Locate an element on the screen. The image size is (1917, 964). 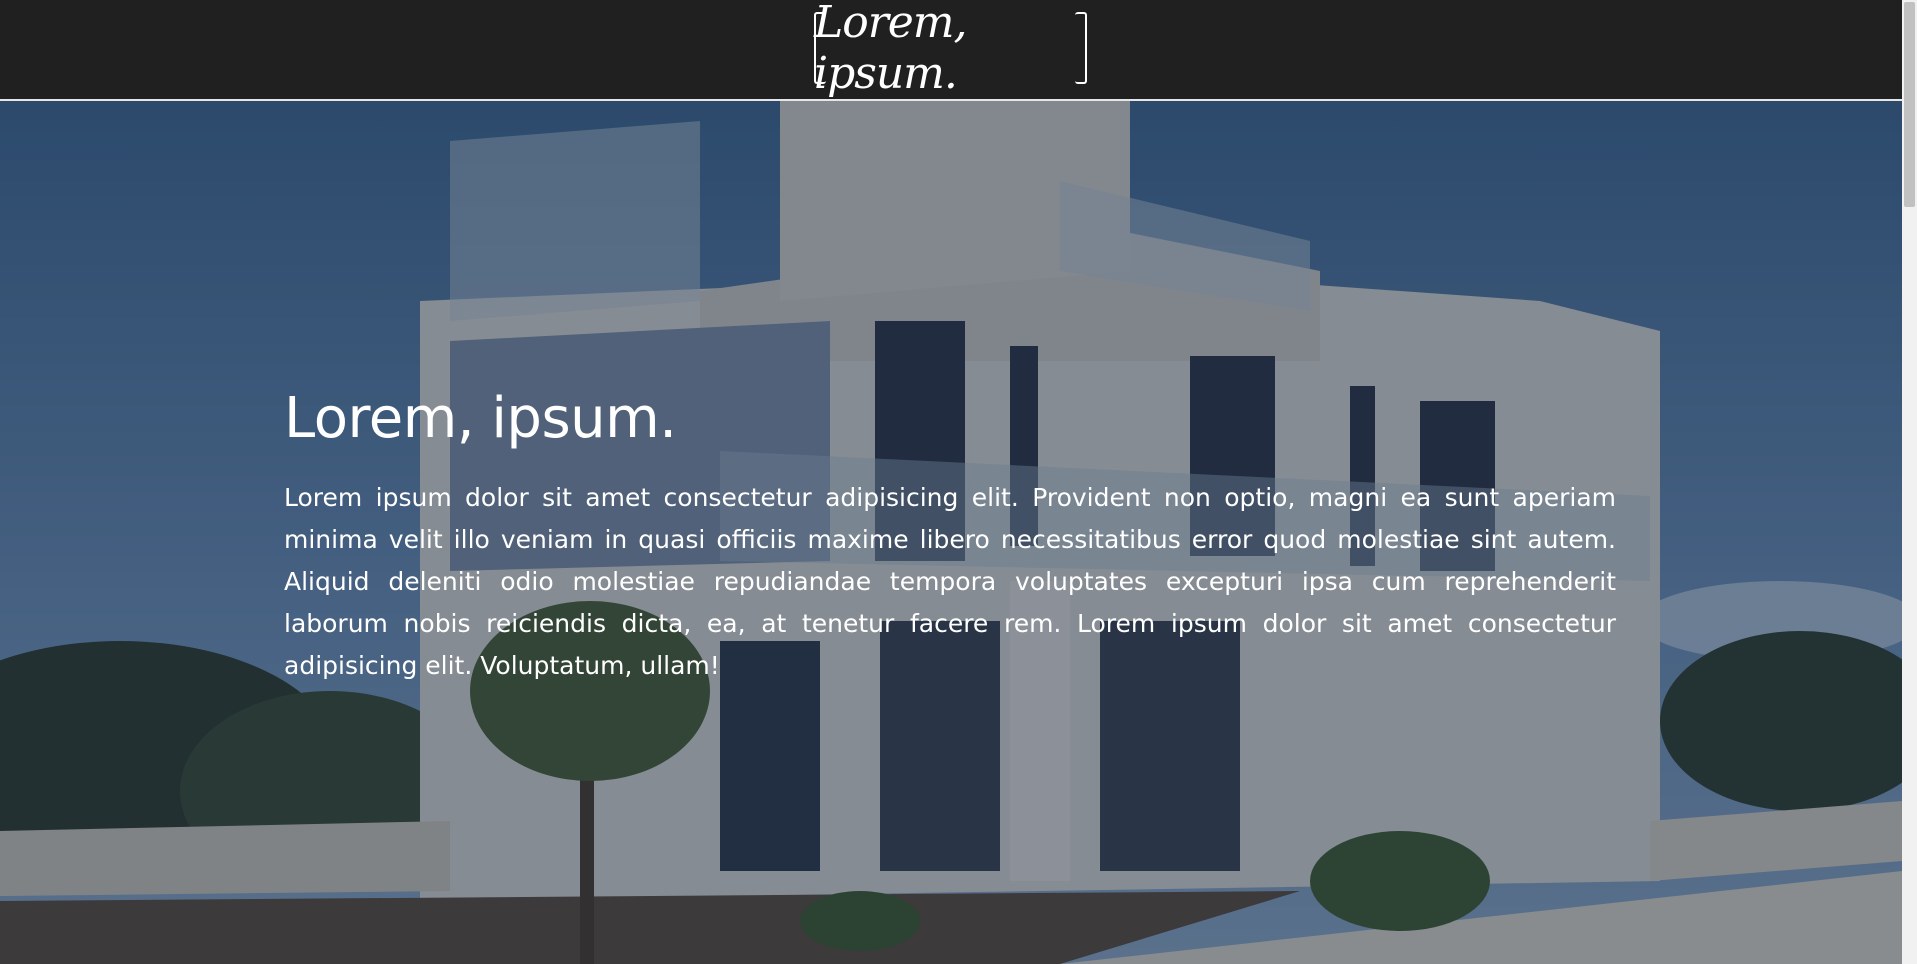
hero-title: Lorem, ipsum. is located at coordinates (480, 418).